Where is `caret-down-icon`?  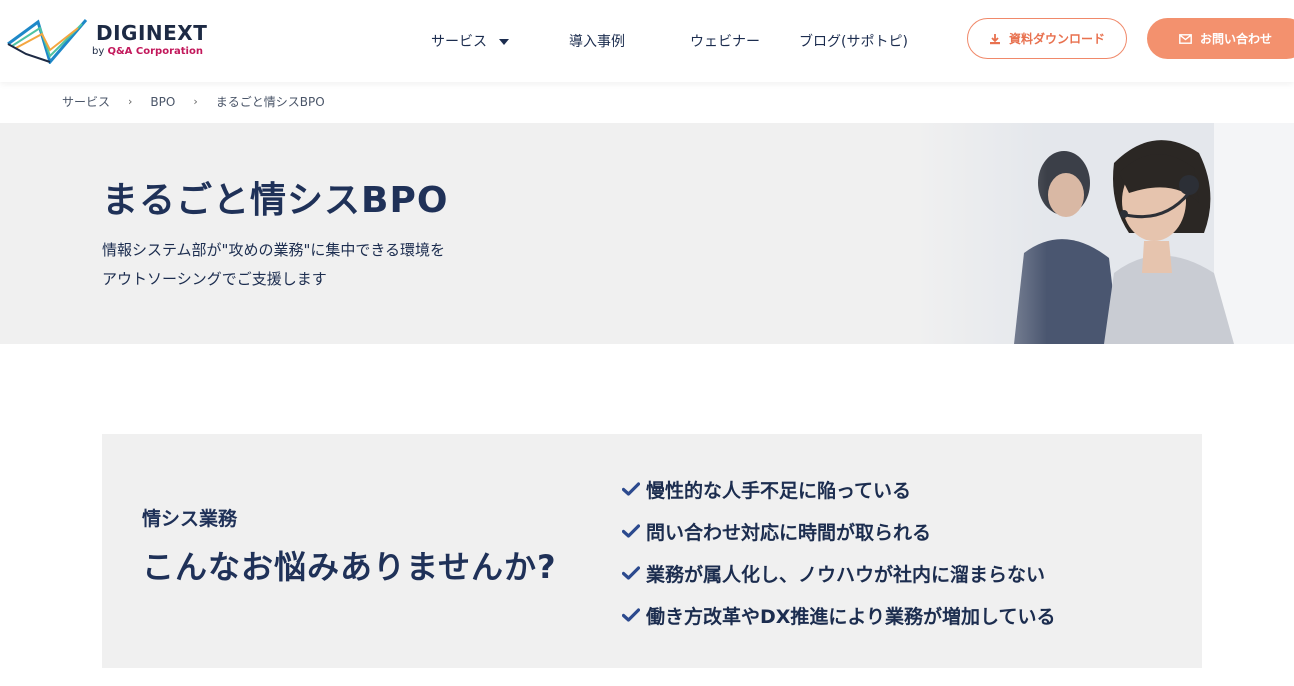
caret-down-icon is located at coordinates (504, 42).